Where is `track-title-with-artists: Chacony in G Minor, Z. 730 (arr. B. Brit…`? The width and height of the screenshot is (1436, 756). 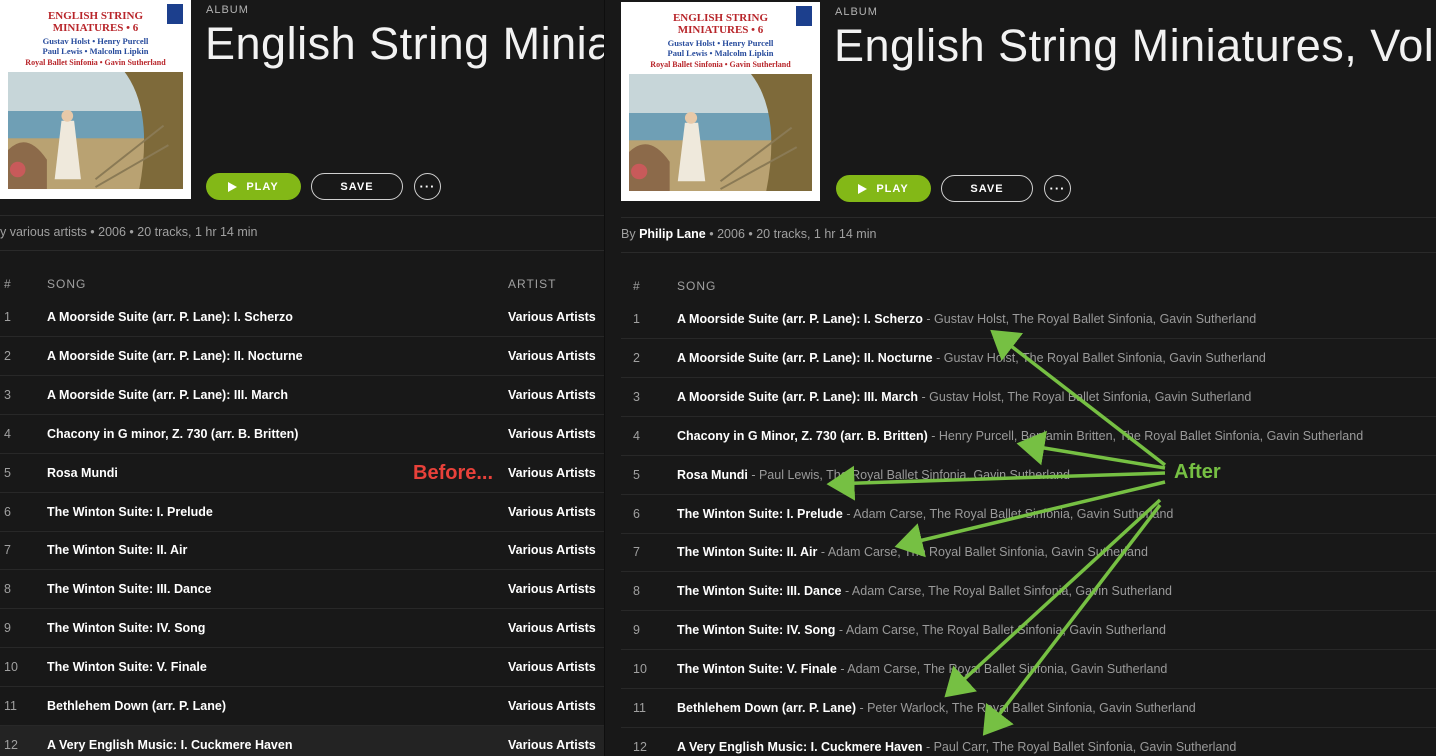
track-title-with-artists: Chacony in G Minor, Z. 730 (arr. B. Brit… is located at coordinates (1020, 436).